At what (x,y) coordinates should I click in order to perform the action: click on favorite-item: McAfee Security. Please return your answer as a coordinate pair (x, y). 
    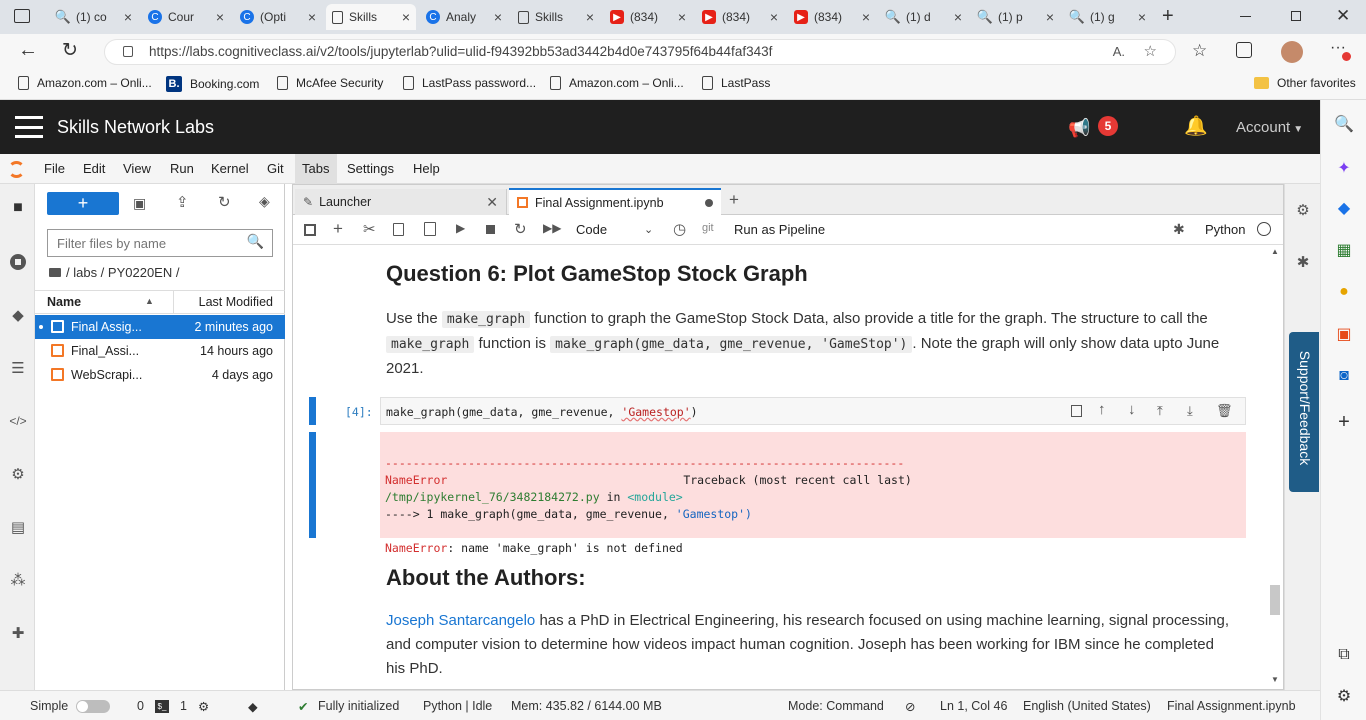
    Looking at the image, I should click on (330, 83).